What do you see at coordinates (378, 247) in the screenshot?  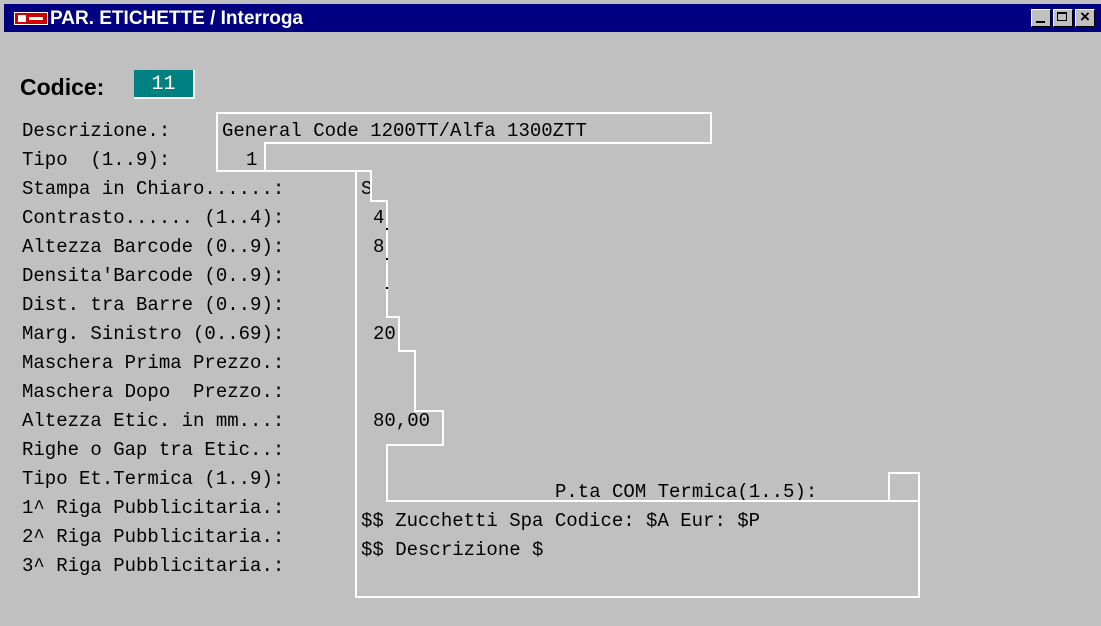 I see `altezza-barcode-field: 8` at bounding box center [378, 247].